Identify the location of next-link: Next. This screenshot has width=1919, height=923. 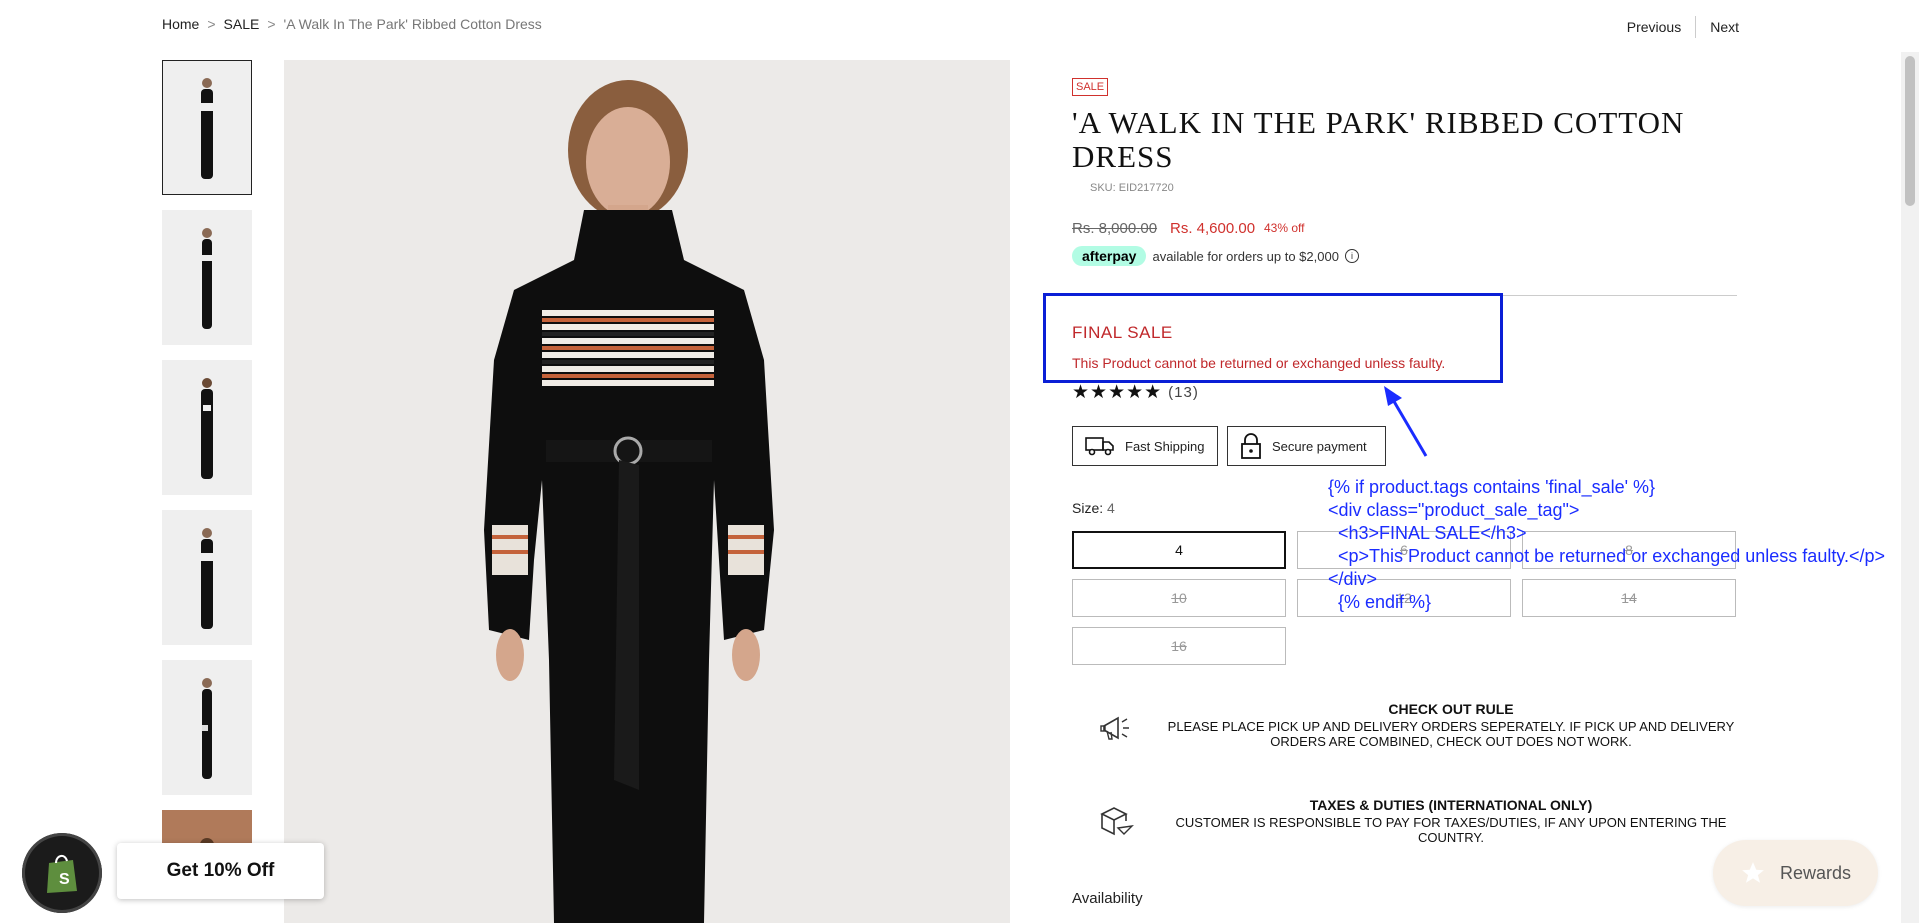
(1724, 27).